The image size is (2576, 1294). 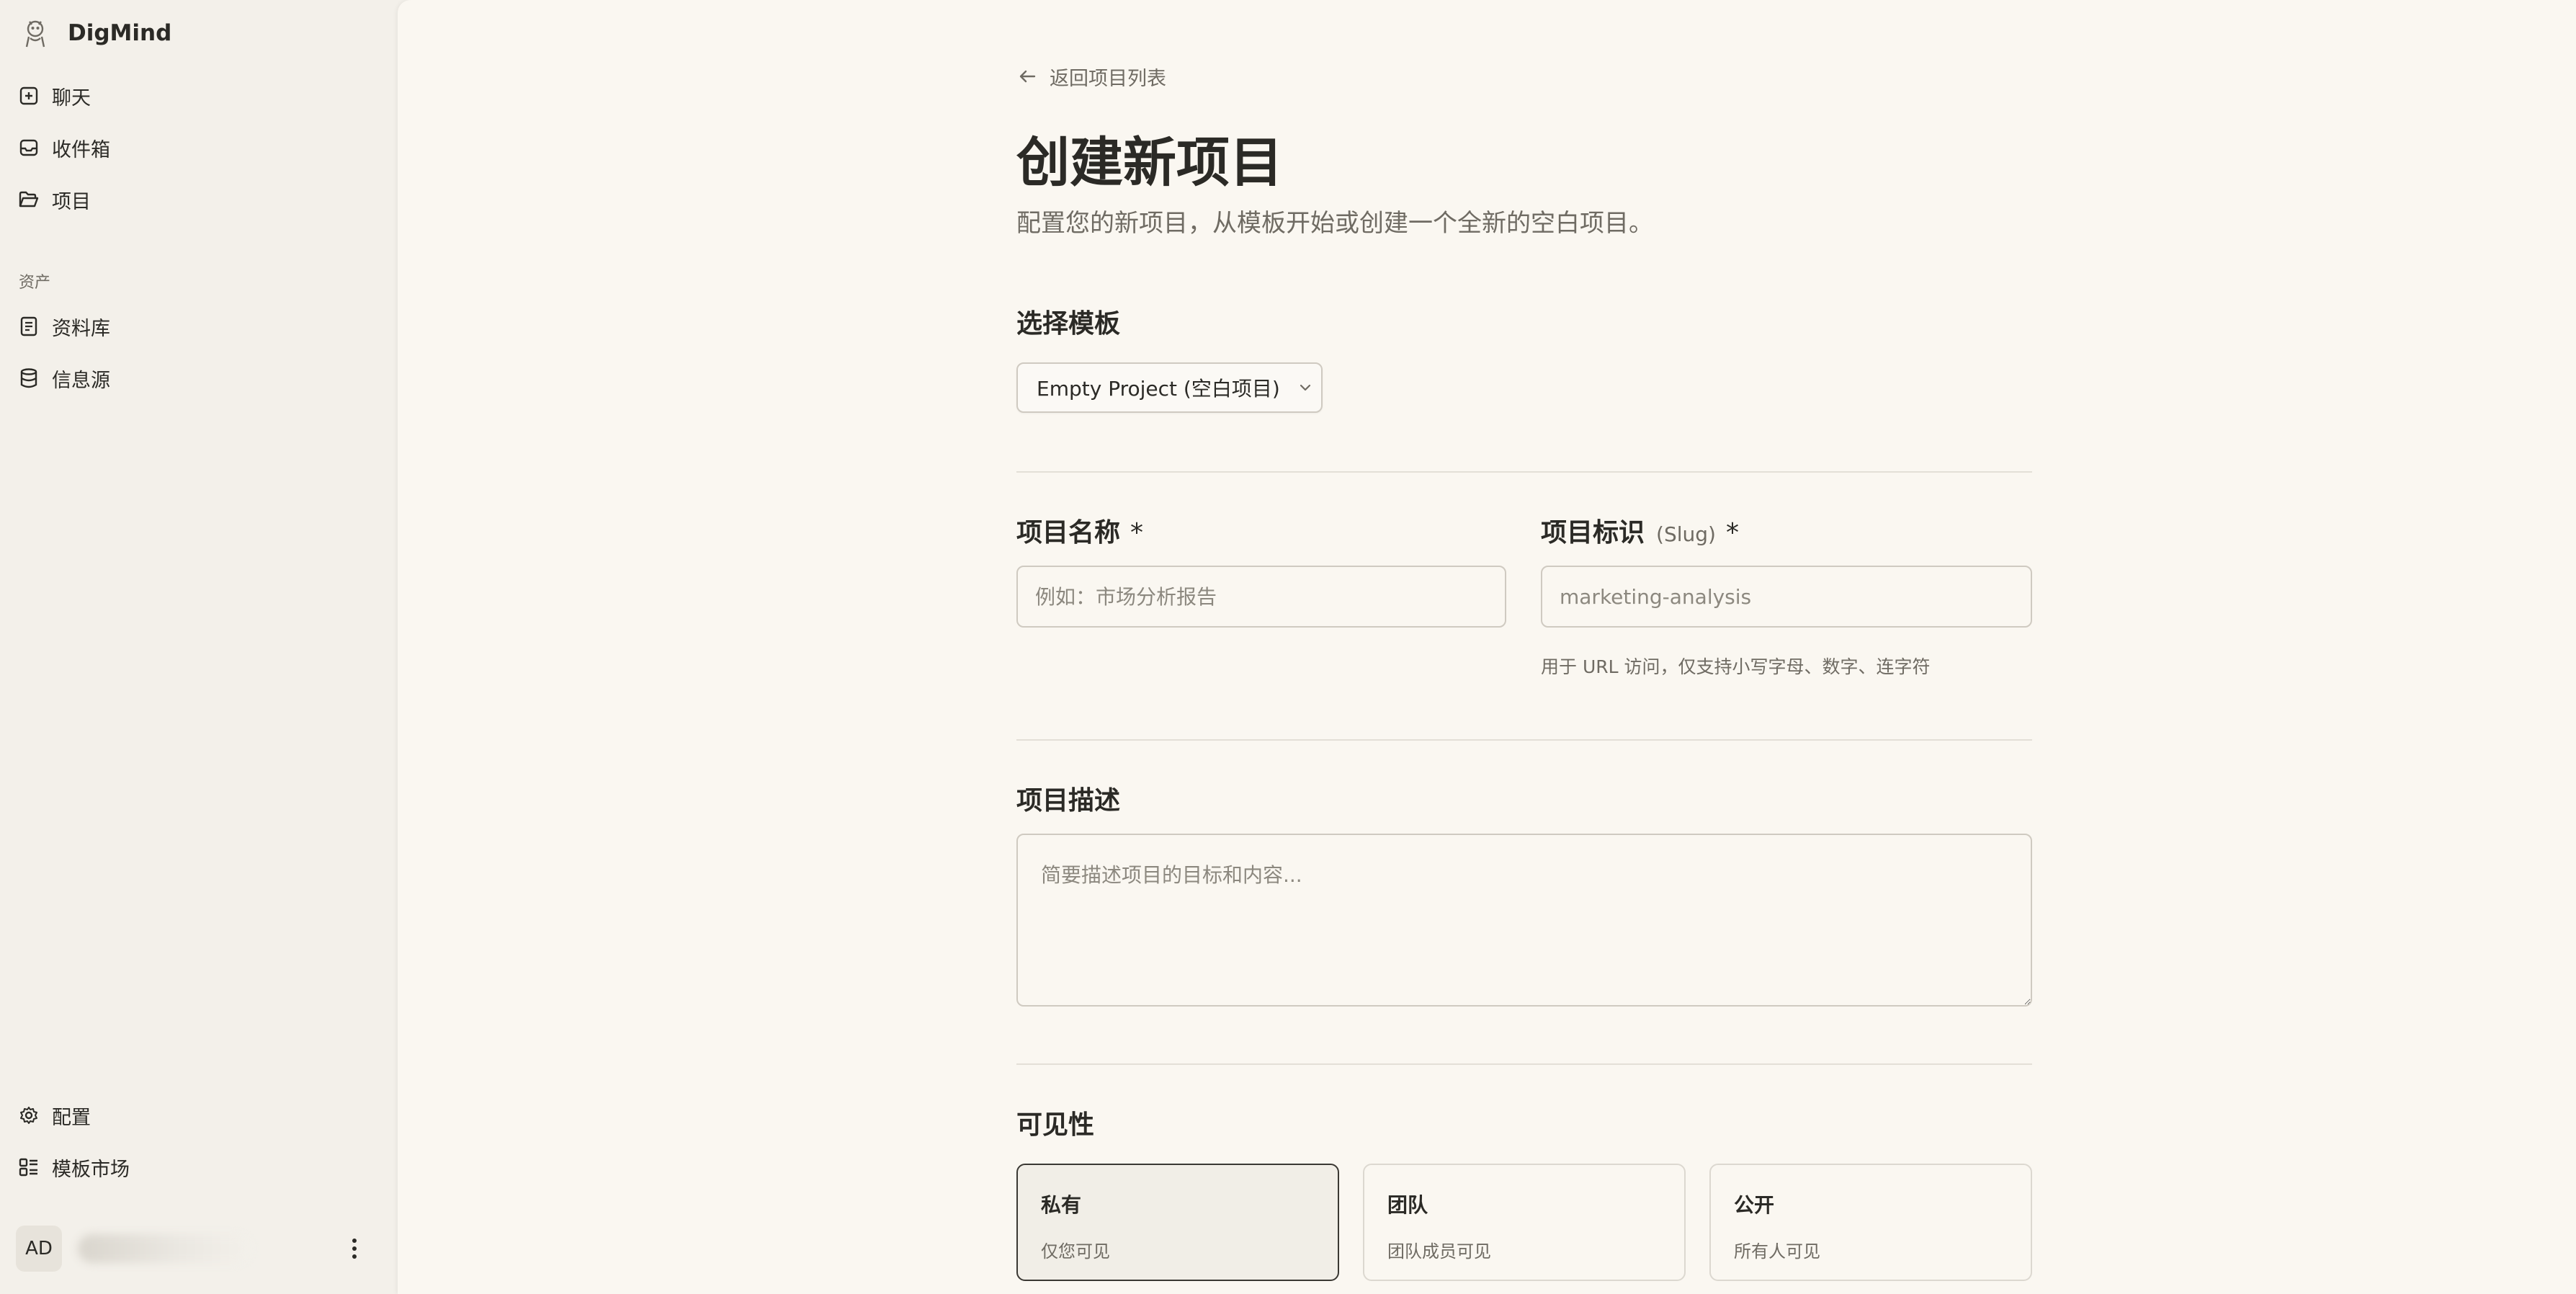 I want to click on back-link-label: 返回项目列表, so click(x=1108, y=78).